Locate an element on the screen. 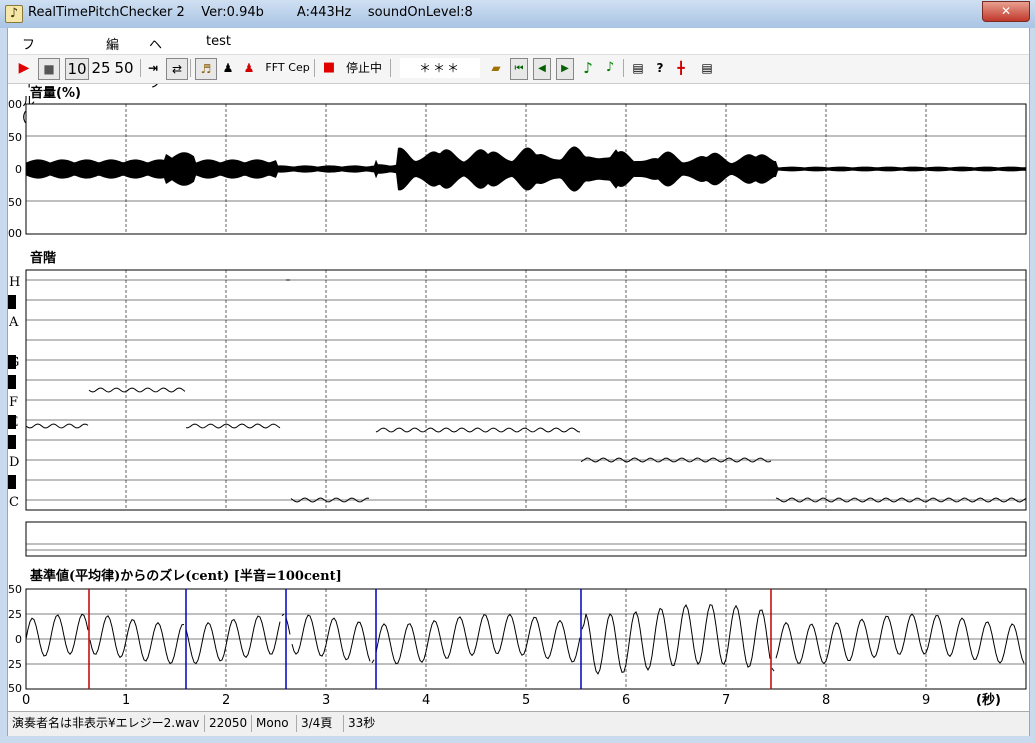 The image size is (1035, 743). marker-icon: ╋ is located at coordinates (681, 68).